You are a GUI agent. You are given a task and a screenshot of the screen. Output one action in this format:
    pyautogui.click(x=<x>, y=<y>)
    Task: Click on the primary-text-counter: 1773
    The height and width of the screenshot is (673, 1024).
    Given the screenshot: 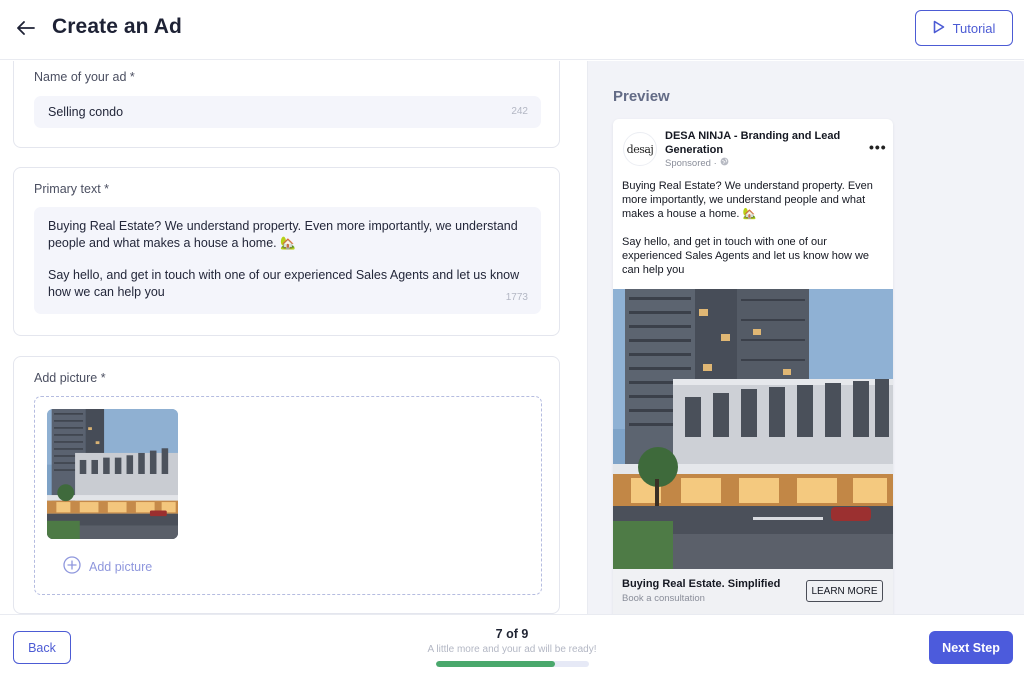 What is the action you would take?
    pyautogui.click(x=516, y=297)
    